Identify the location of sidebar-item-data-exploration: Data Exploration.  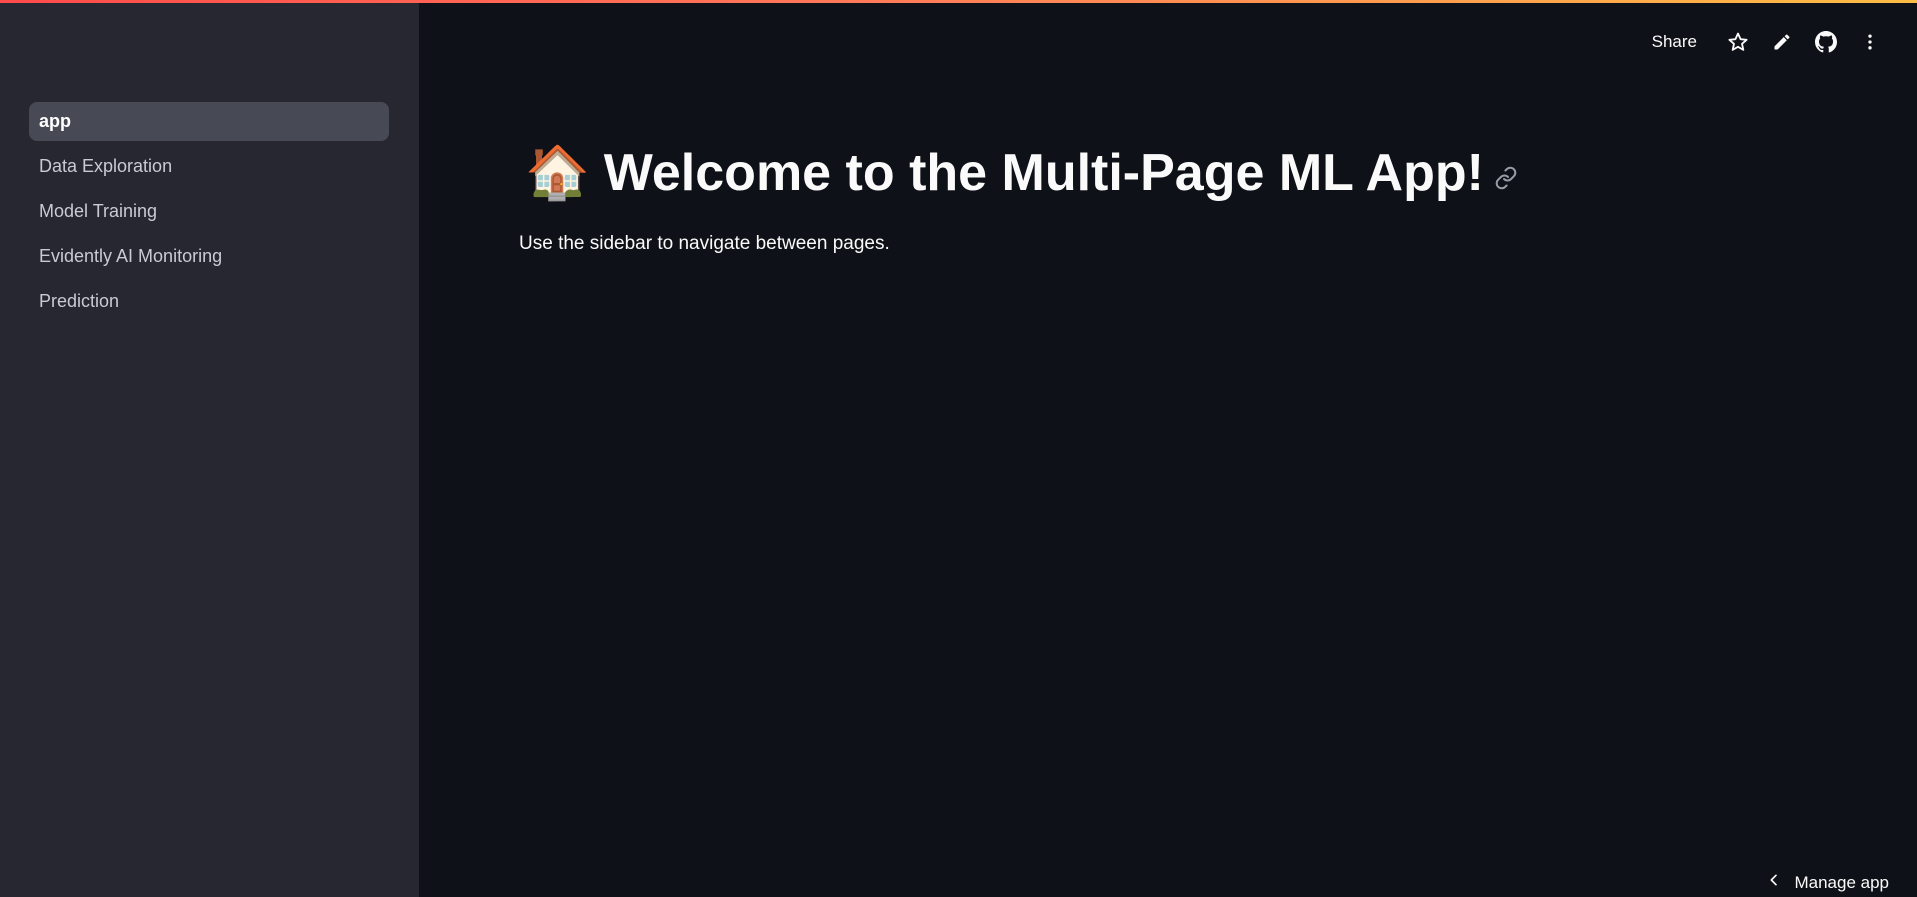
(209, 166).